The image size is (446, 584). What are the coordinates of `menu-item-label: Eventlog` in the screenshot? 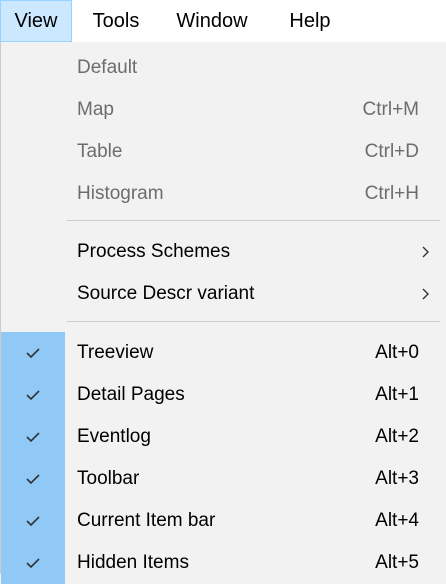 It's located at (114, 436).